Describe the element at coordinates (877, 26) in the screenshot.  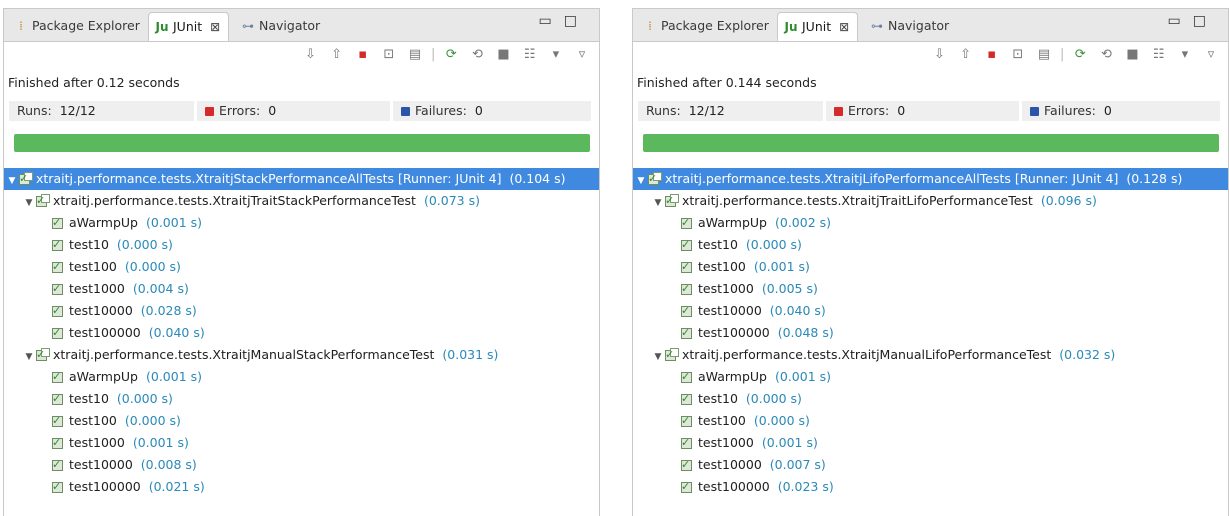
I see `navigator-icon: ⊶` at that location.